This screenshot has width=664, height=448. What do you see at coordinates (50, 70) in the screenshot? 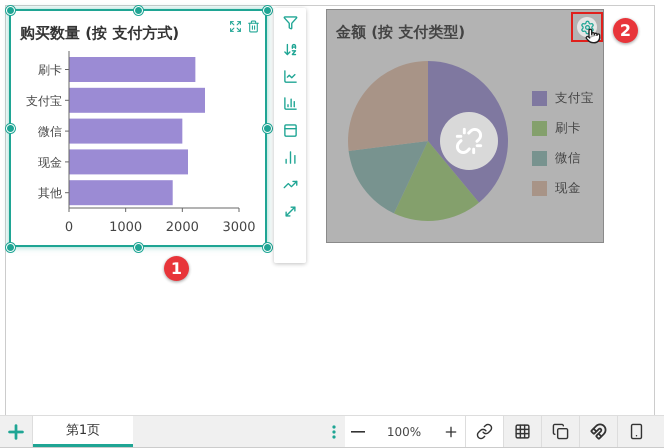
I see `axis-label: 刷卡` at bounding box center [50, 70].